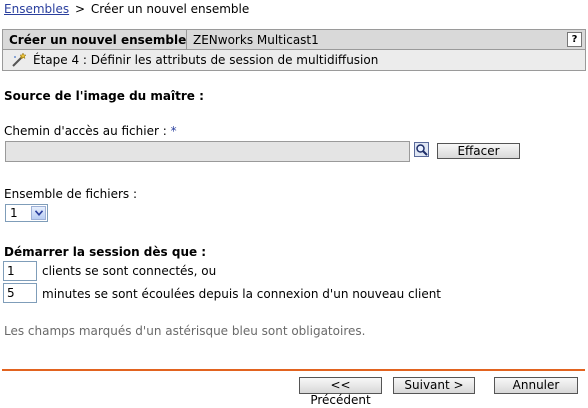 The height and width of the screenshot is (408, 588). What do you see at coordinates (36, 9) in the screenshot?
I see `breadcrumb-link-ensembles: Ensembles` at bounding box center [36, 9].